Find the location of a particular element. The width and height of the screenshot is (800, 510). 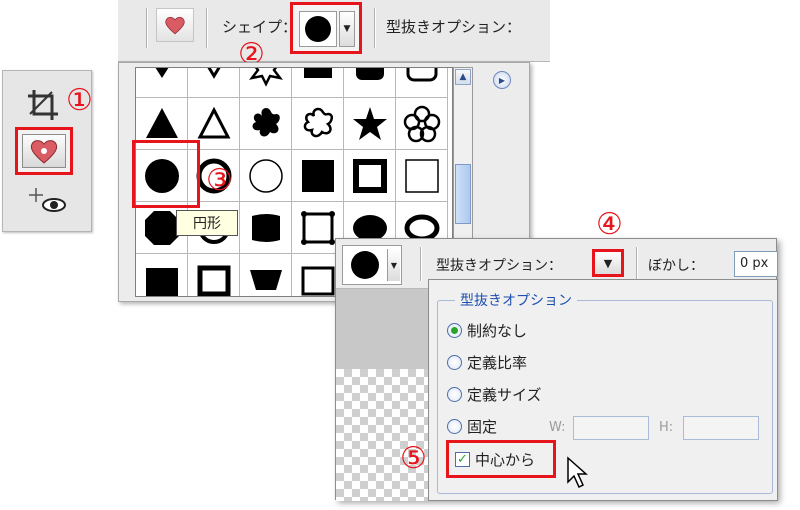

shape-picker-dropdown: ▼ is located at coordinates (326, 28).